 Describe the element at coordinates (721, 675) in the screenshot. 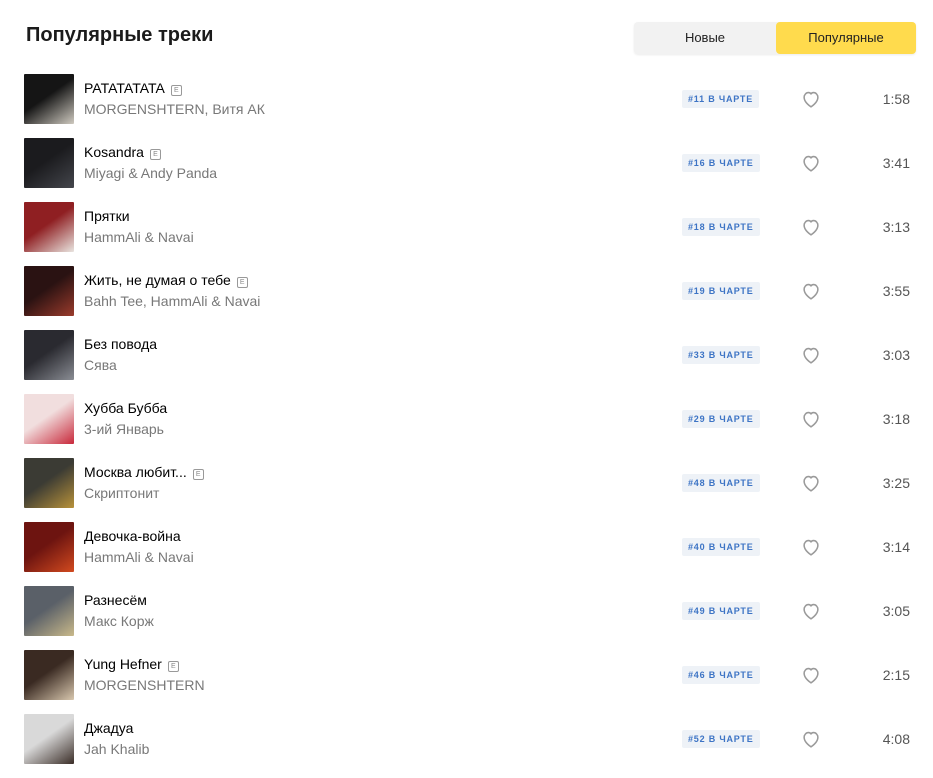

I see `chart-position-badge: #46 В ЧАРТЕ` at that location.